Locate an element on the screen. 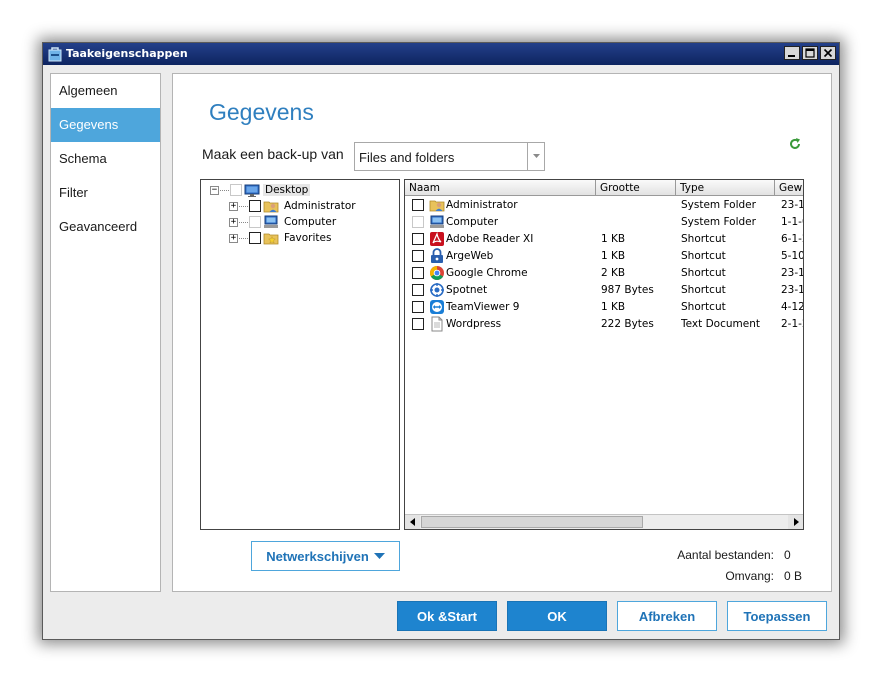  file-row: Spotnet 987 Bytes Shortcut 23-1 is located at coordinates (604, 290).